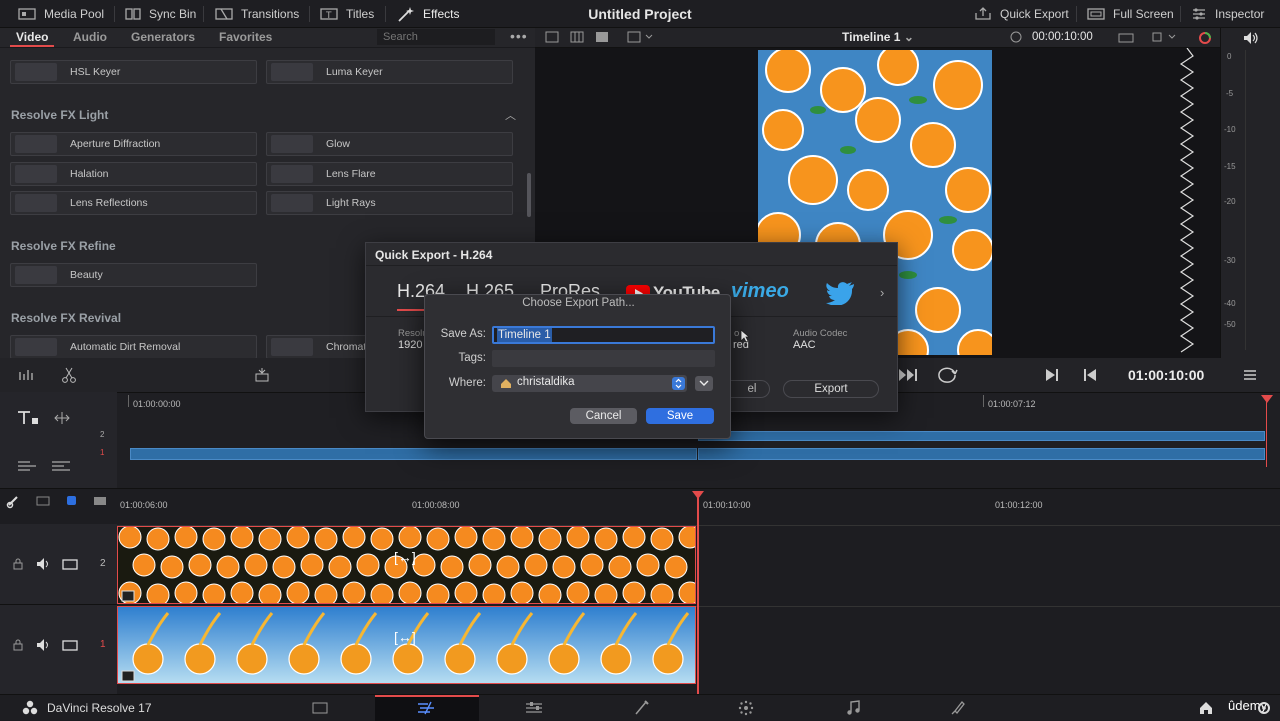  Describe the element at coordinates (262, 375) in the screenshot. I see `insert-clip-icon` at that location.